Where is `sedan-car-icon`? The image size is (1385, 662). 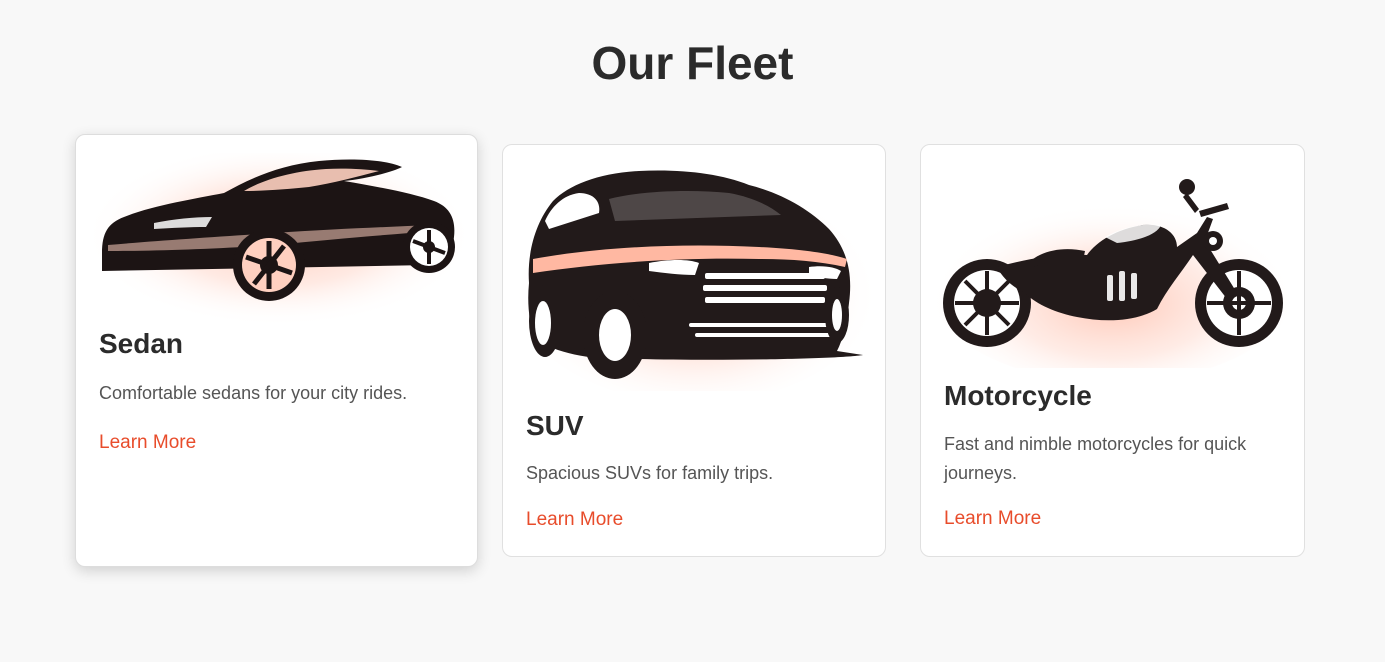 sedan-car-icon is located at coordinates (279, 238).